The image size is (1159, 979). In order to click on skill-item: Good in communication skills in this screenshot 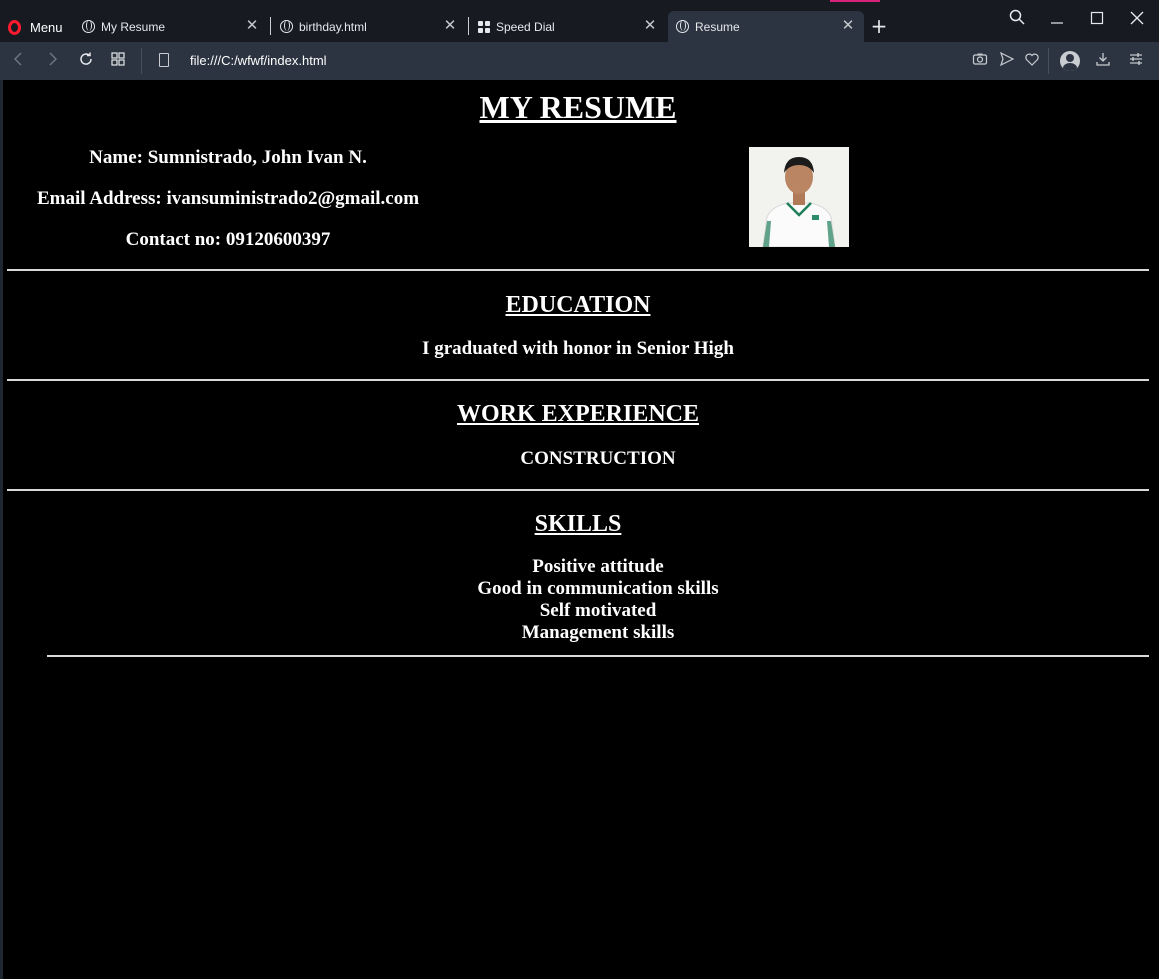, I will do `click(598, 588)`.